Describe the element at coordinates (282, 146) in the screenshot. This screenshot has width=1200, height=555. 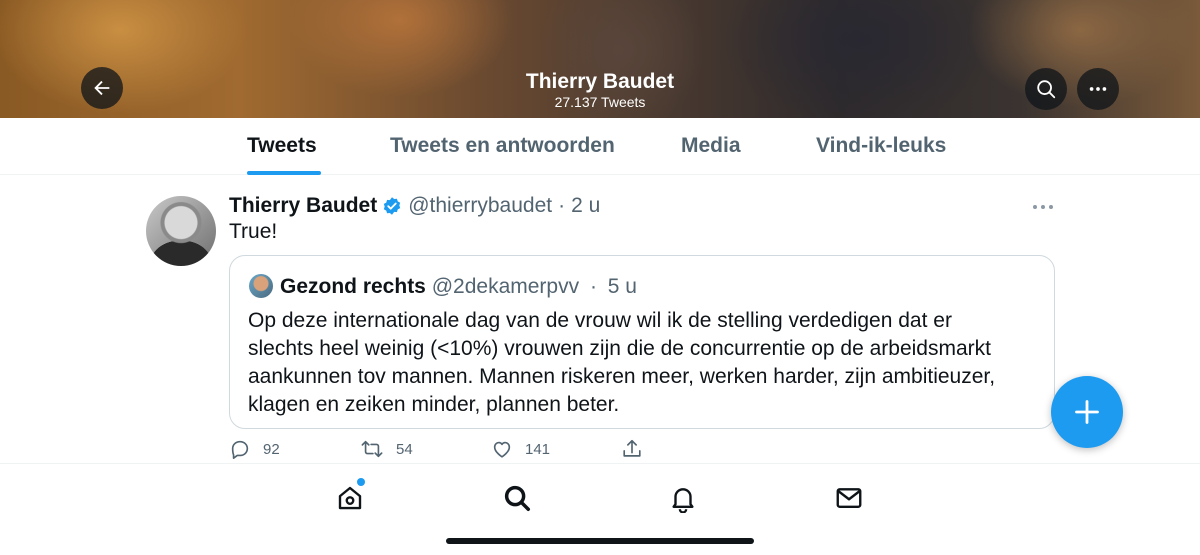
I see `tab-tweets: Tweets` at that location.